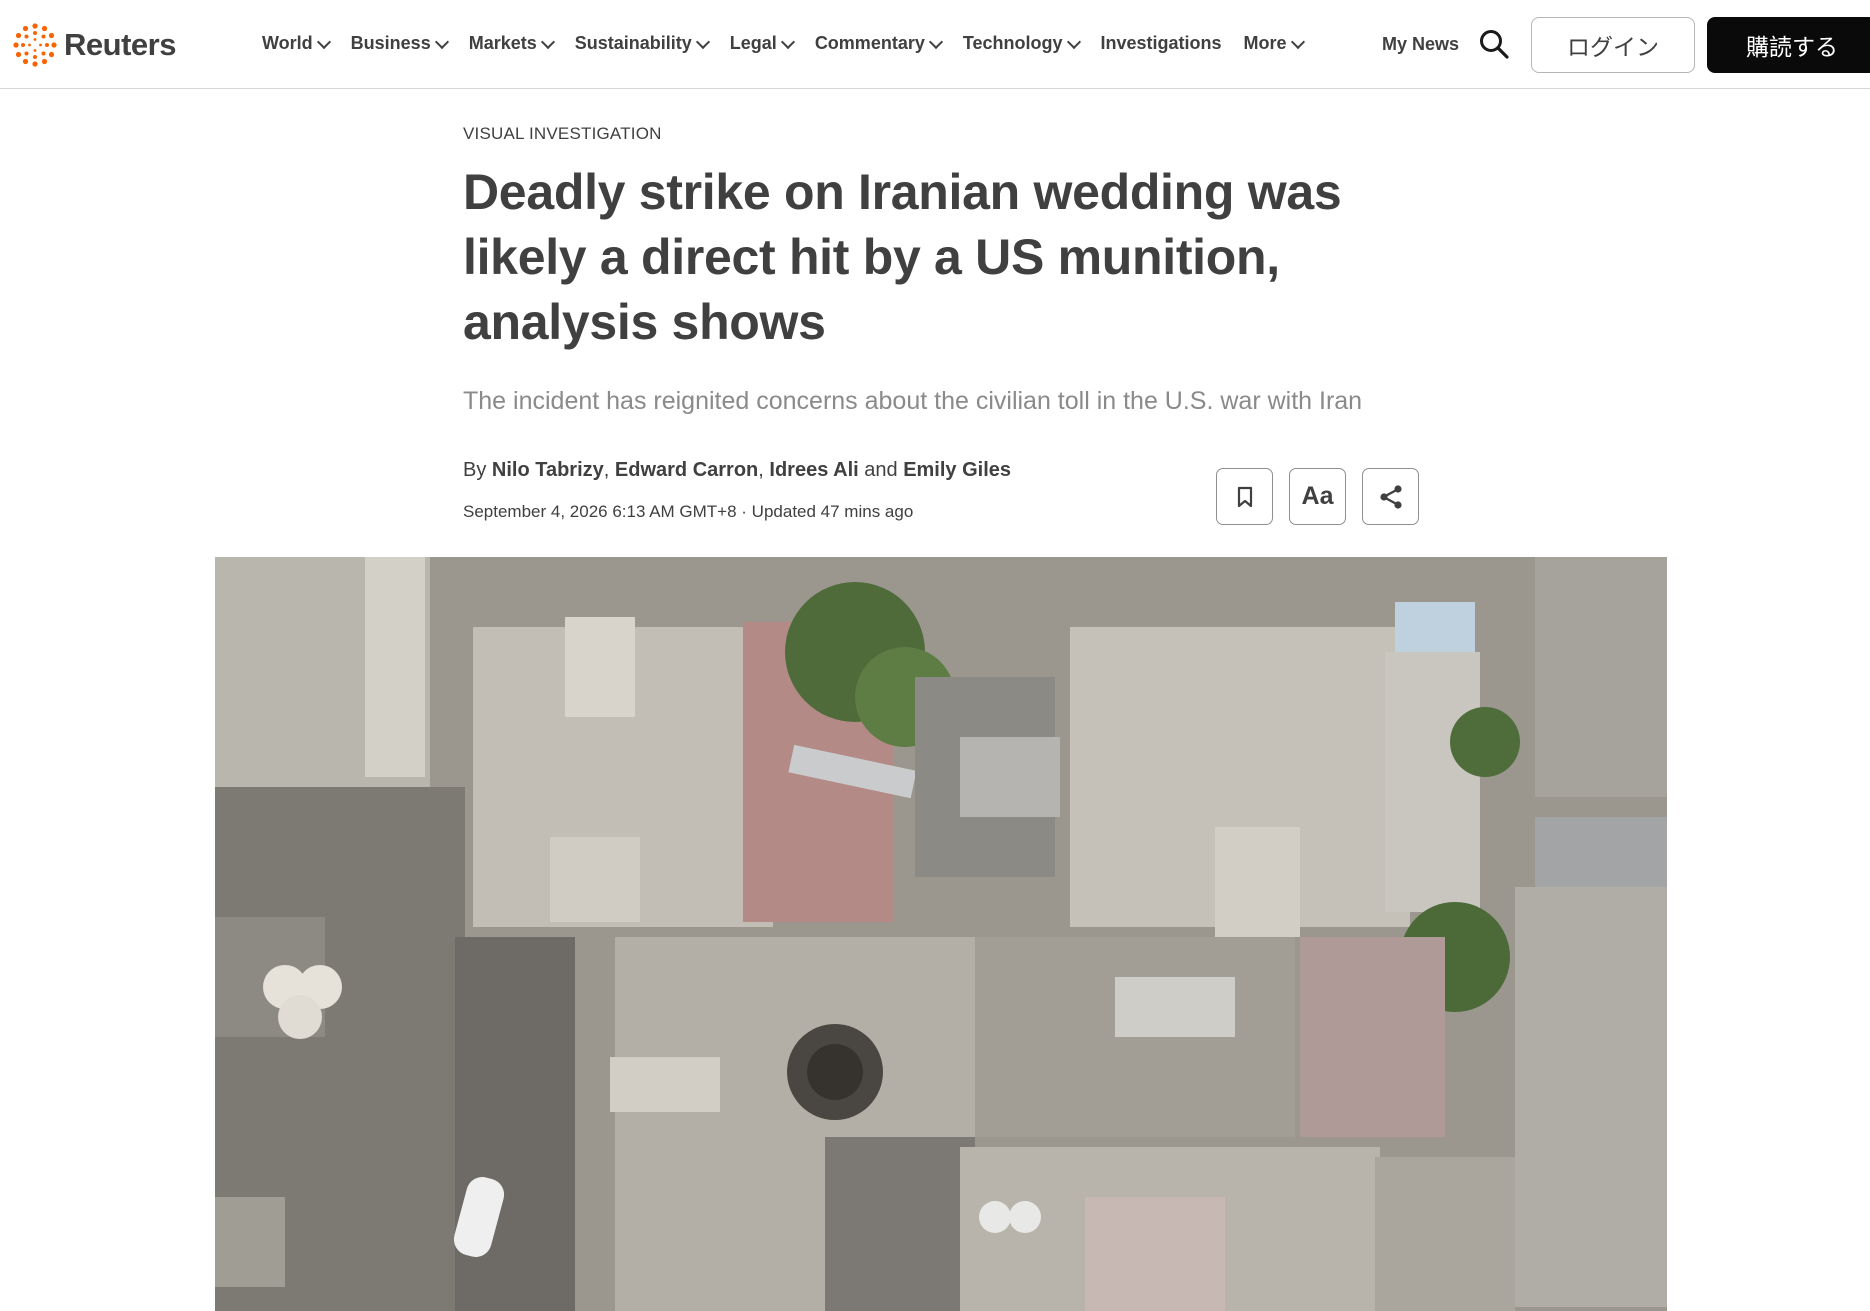 The width and height of the screenshot is (1870, 1311). Describe the element at coordinates (813, 470) in the screenshot. I see `author-link: Idrees Ali` at that location.